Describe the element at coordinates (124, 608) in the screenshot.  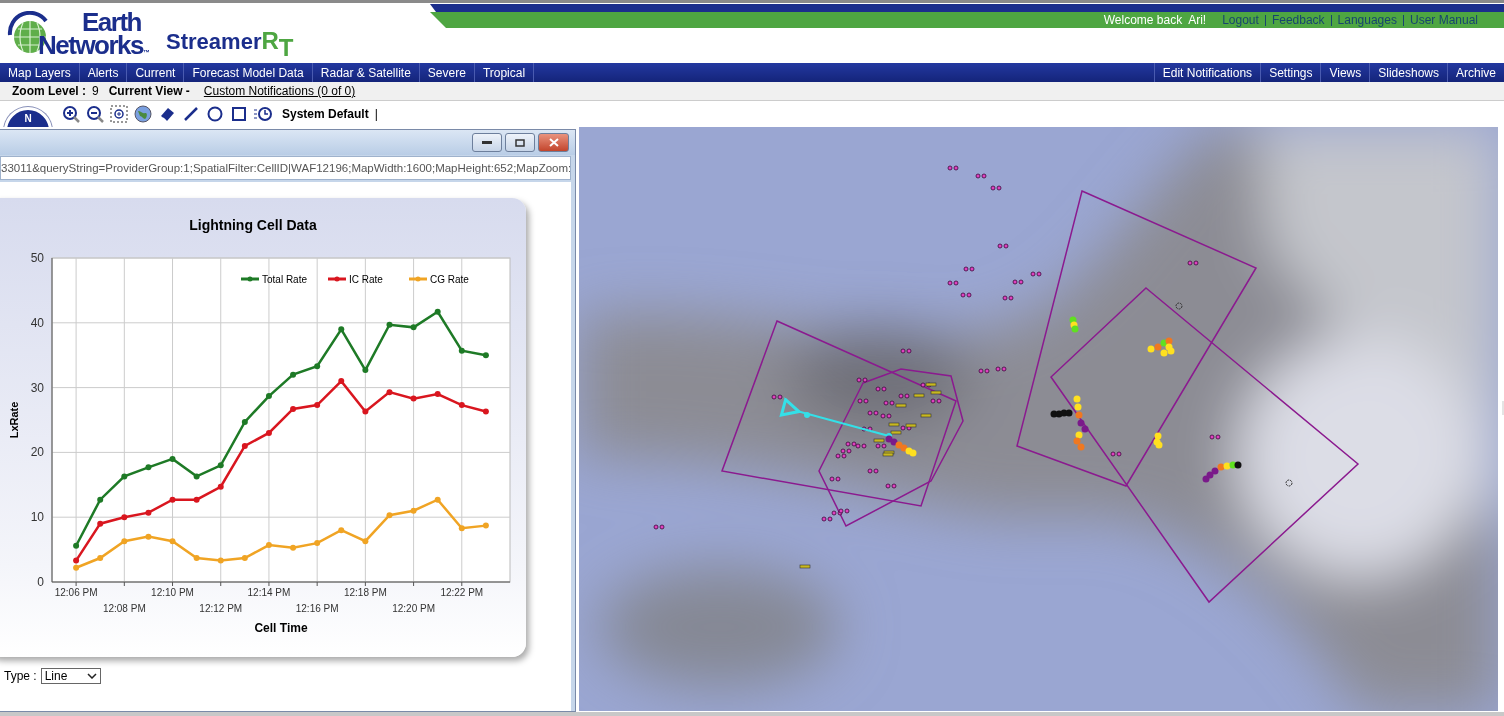
I see `x-tick-label: 12:08 PM` at that location.